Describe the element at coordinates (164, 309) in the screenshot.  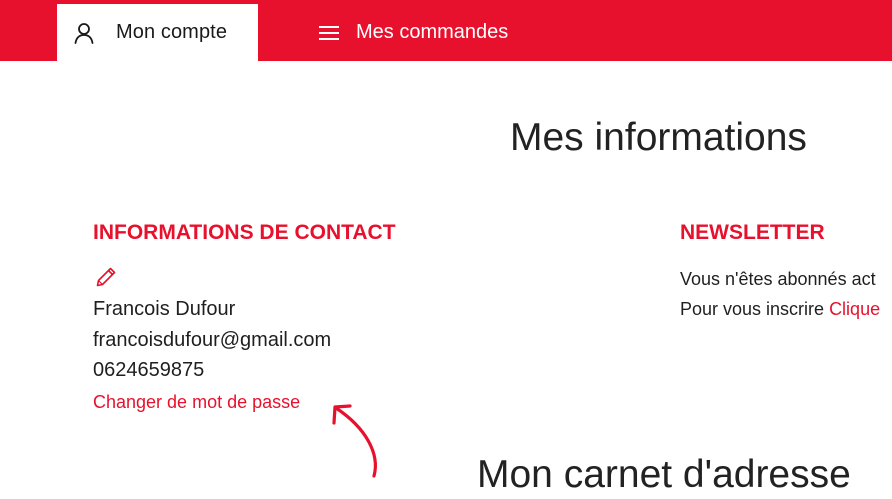
I see `contact-name: Francois Dufour` at that location.